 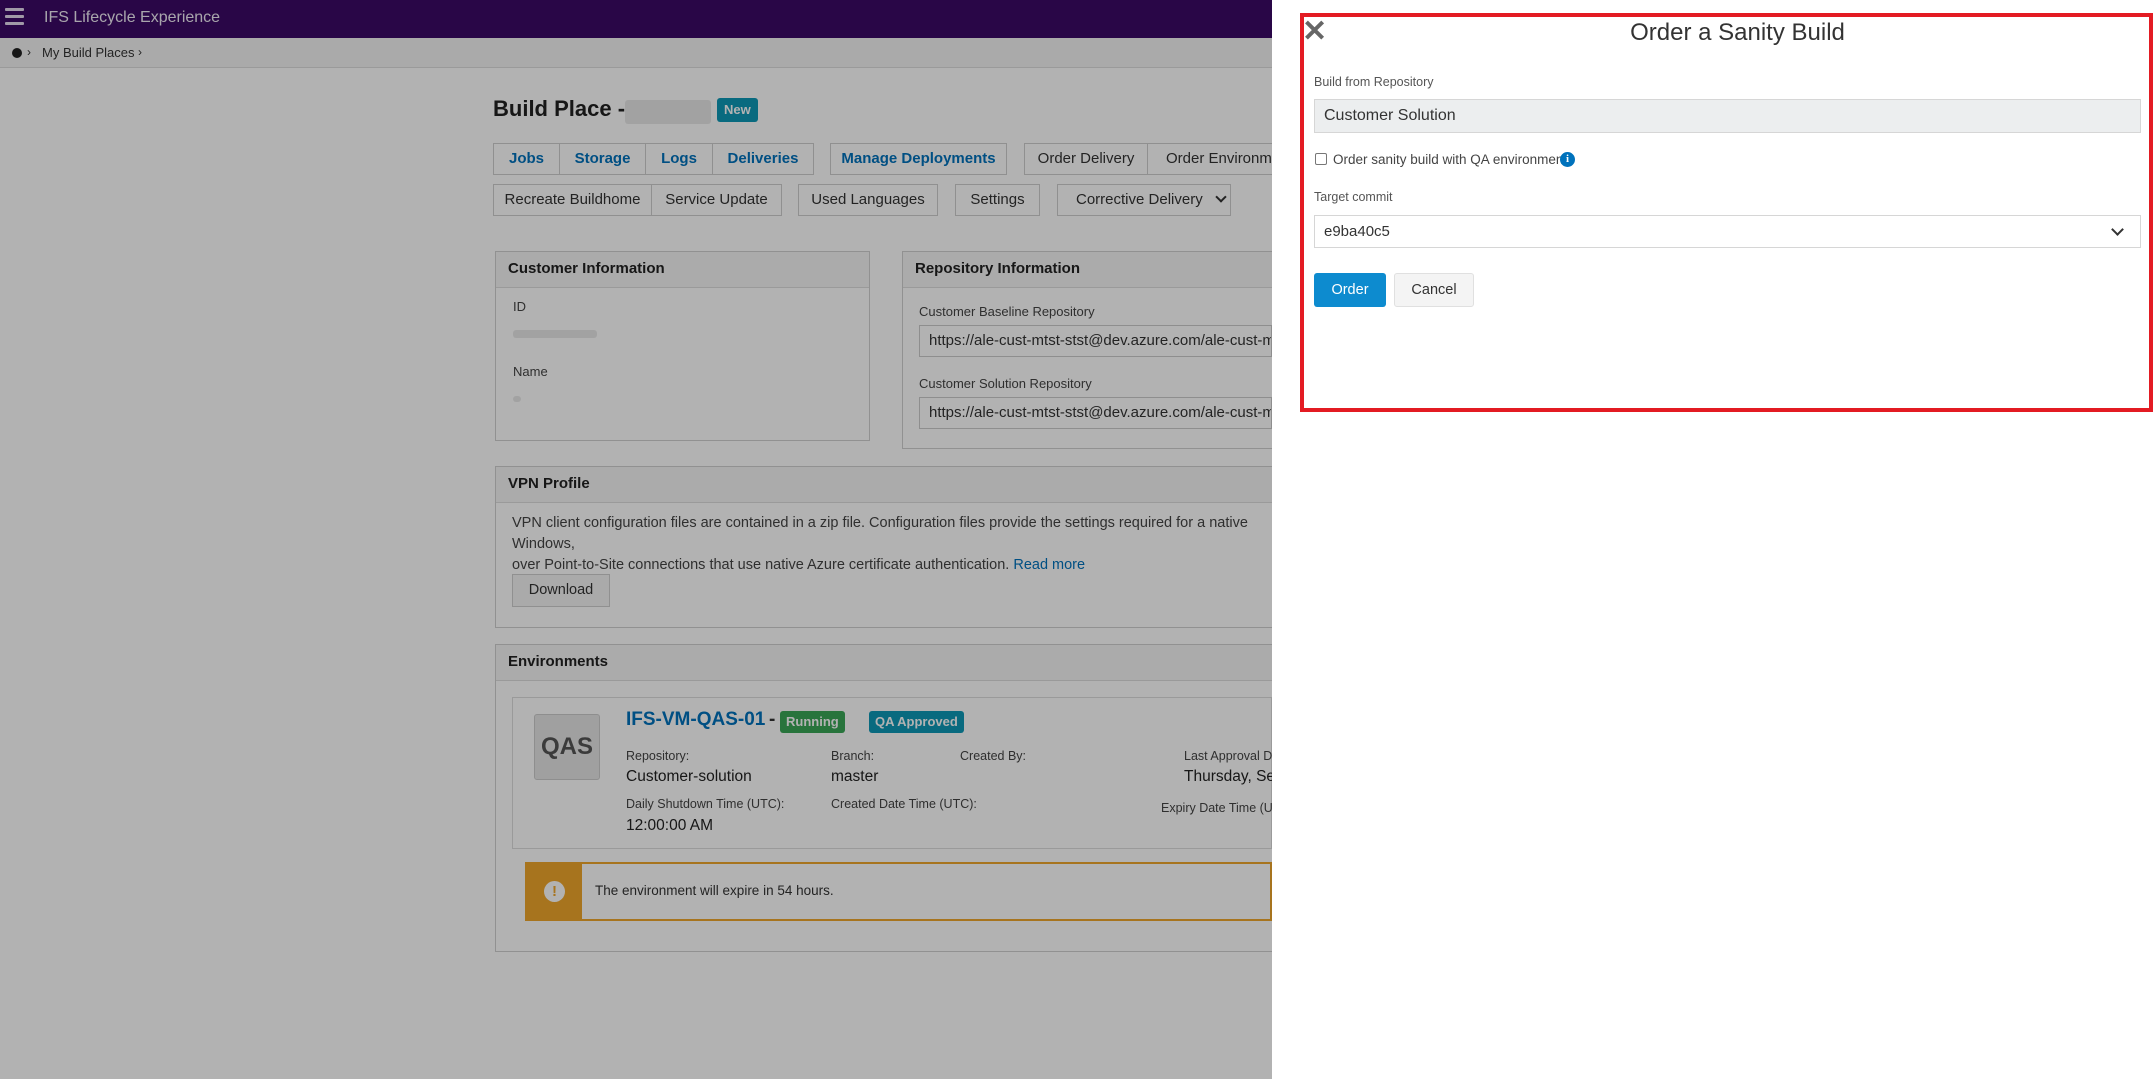 I want to click on build-from-repository-label: Build from Repository, so click(x=1374, y=82).